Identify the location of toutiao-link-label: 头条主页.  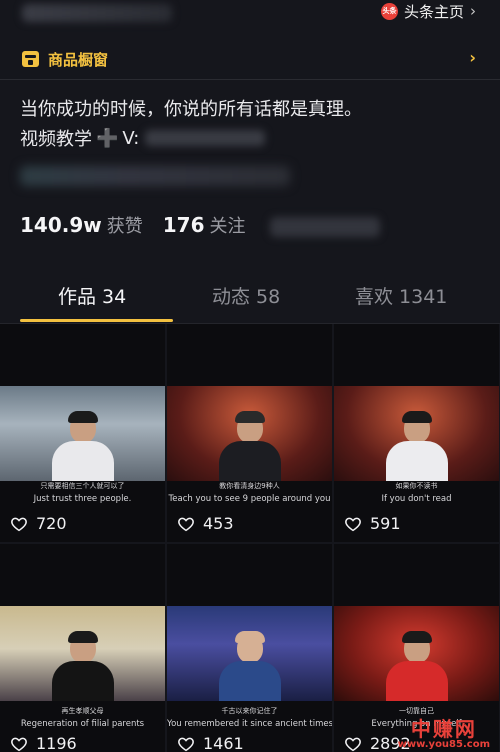
(433, 11).